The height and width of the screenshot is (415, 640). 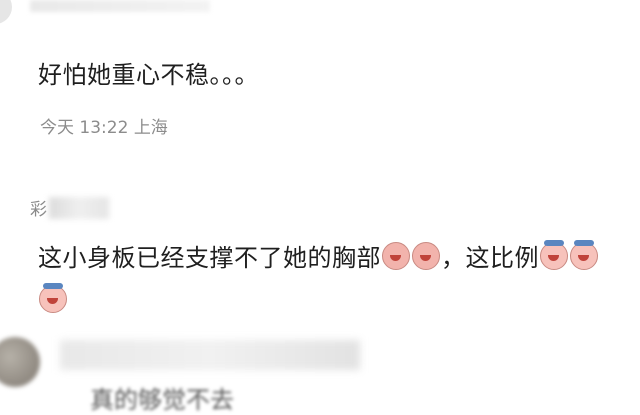 I want to click on comment-2-text-line: 这小身板已经支撑不了她的胸部 ，这比例, so click(x=318, y=255).